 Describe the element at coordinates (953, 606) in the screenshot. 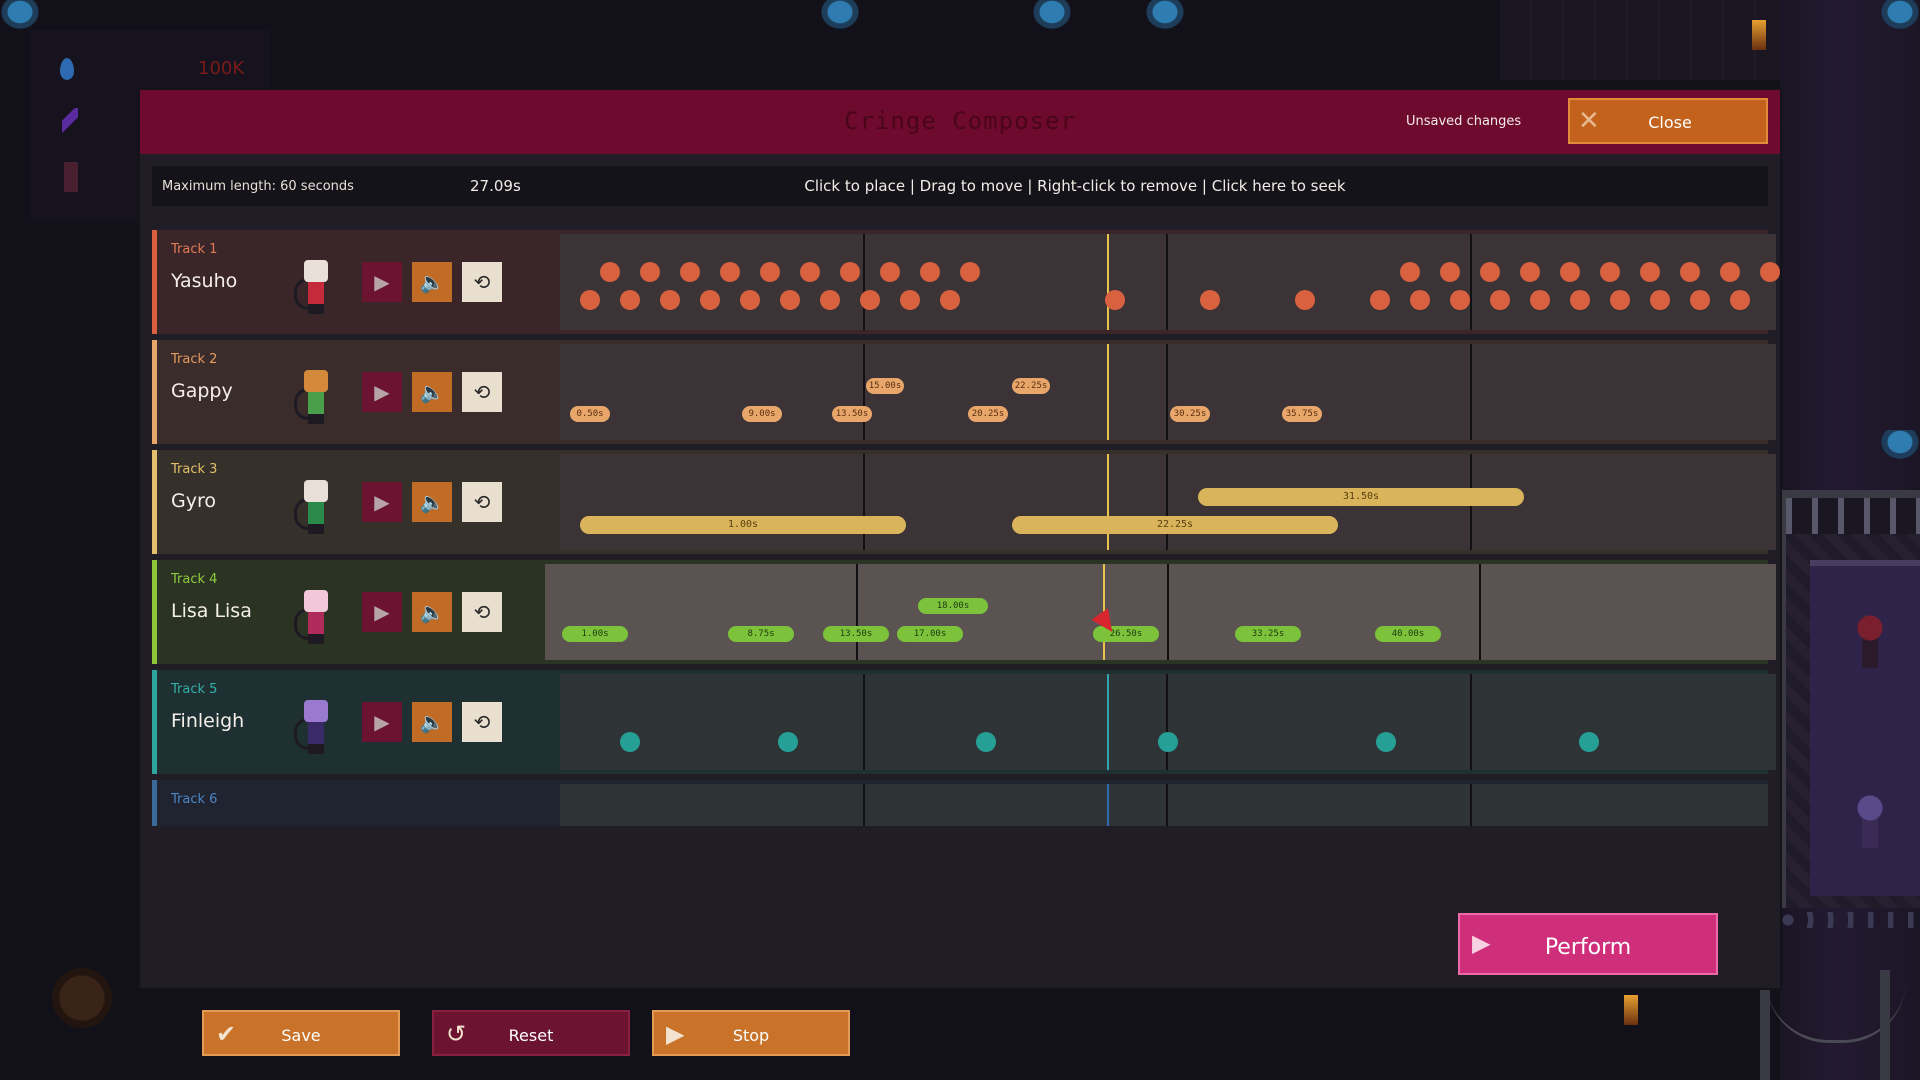

I see `note-clip: 18.00s` at that location.